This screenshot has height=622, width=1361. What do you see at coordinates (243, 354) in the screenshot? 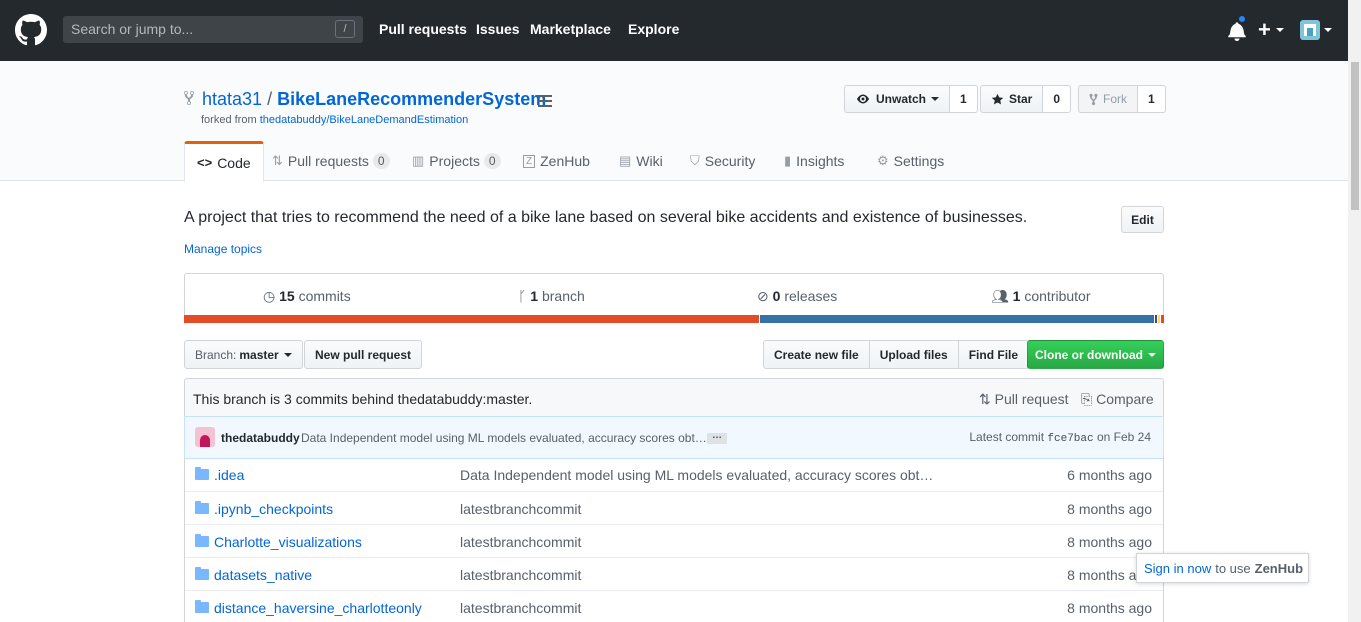
I see `branch-select-button: Branch: master` at bounding box center [243, 354].